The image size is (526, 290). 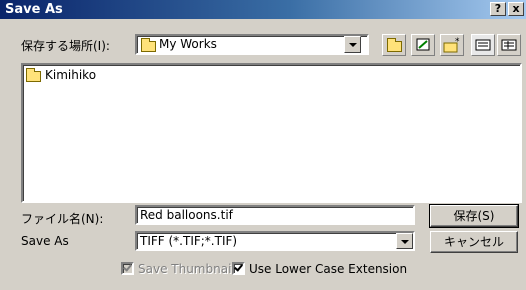 I want to click on save-as-type-label: Save As, so click(x=45, y=241).